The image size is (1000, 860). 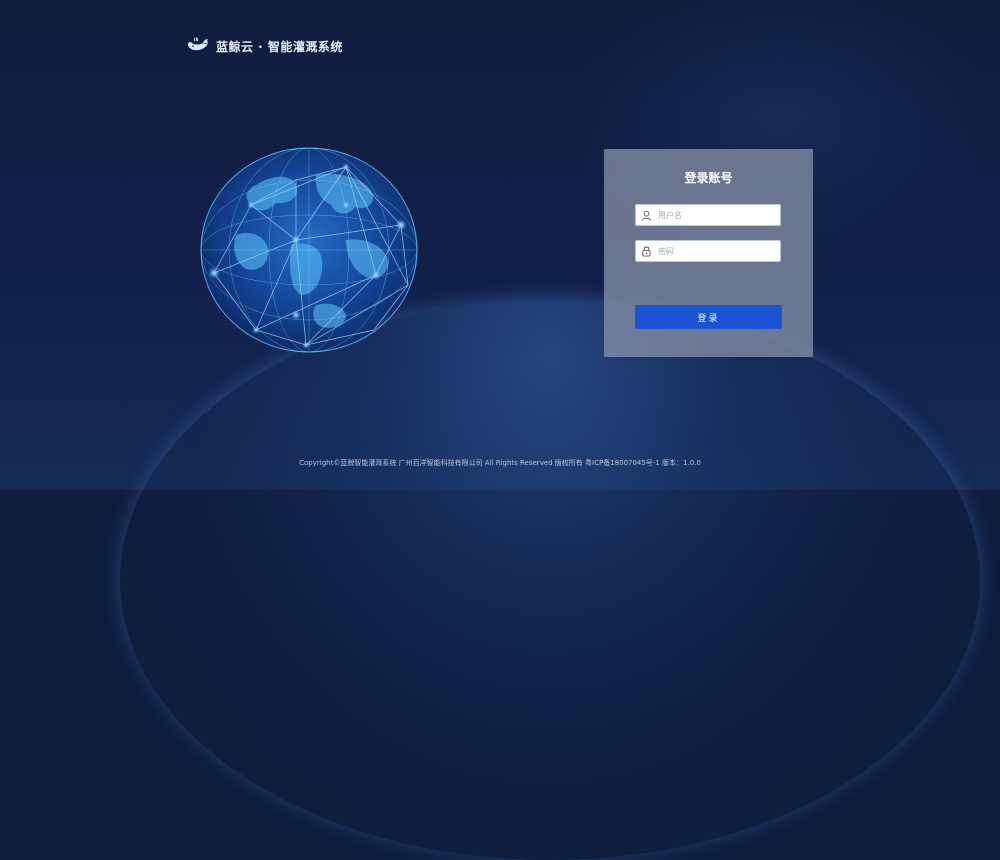 I want to click on password-field, so click(x=708, y=251).